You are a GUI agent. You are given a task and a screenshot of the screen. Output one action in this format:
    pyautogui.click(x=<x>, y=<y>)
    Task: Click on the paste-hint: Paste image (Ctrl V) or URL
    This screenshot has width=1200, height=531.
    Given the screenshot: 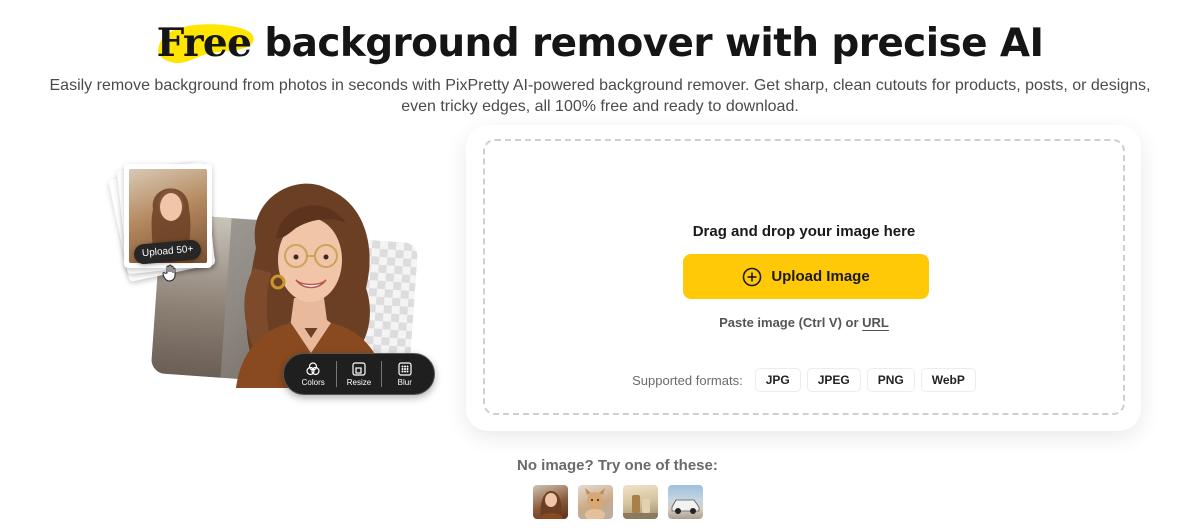 What is the action you would take?
    pyautogui.click(x=804, y=322)
    